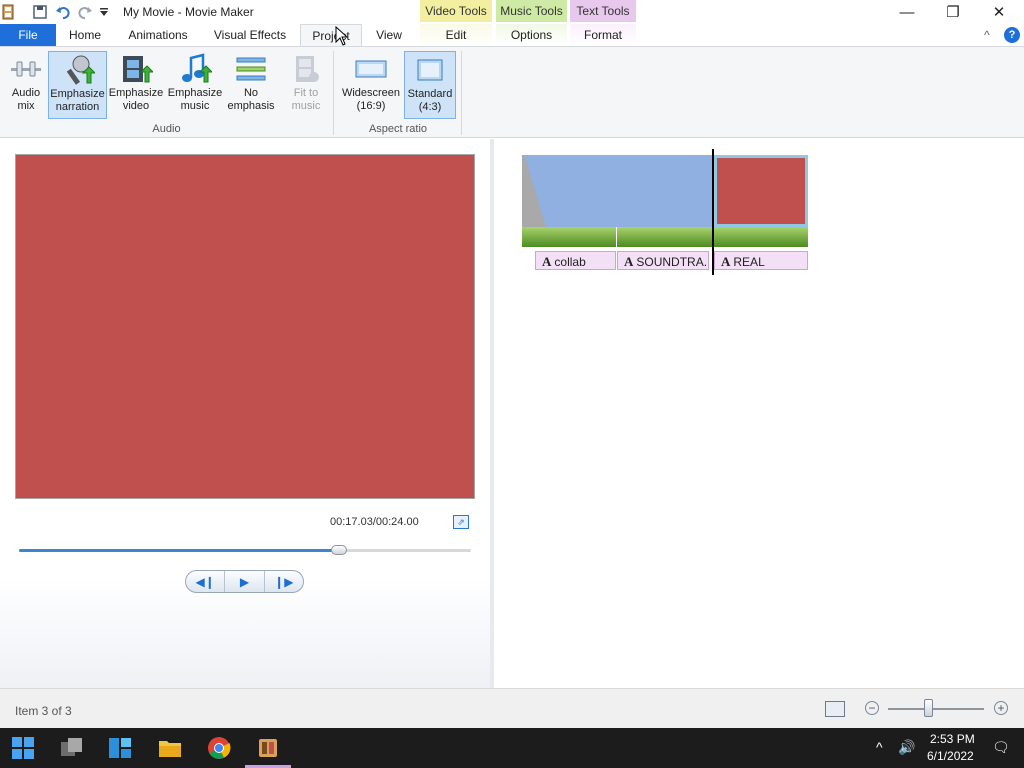 This screenshot has height=768, width=1024. What do you see at coordinates (72, 748) in the screenshot?
I see `task-view-icon` at bounding box center [72, 748].